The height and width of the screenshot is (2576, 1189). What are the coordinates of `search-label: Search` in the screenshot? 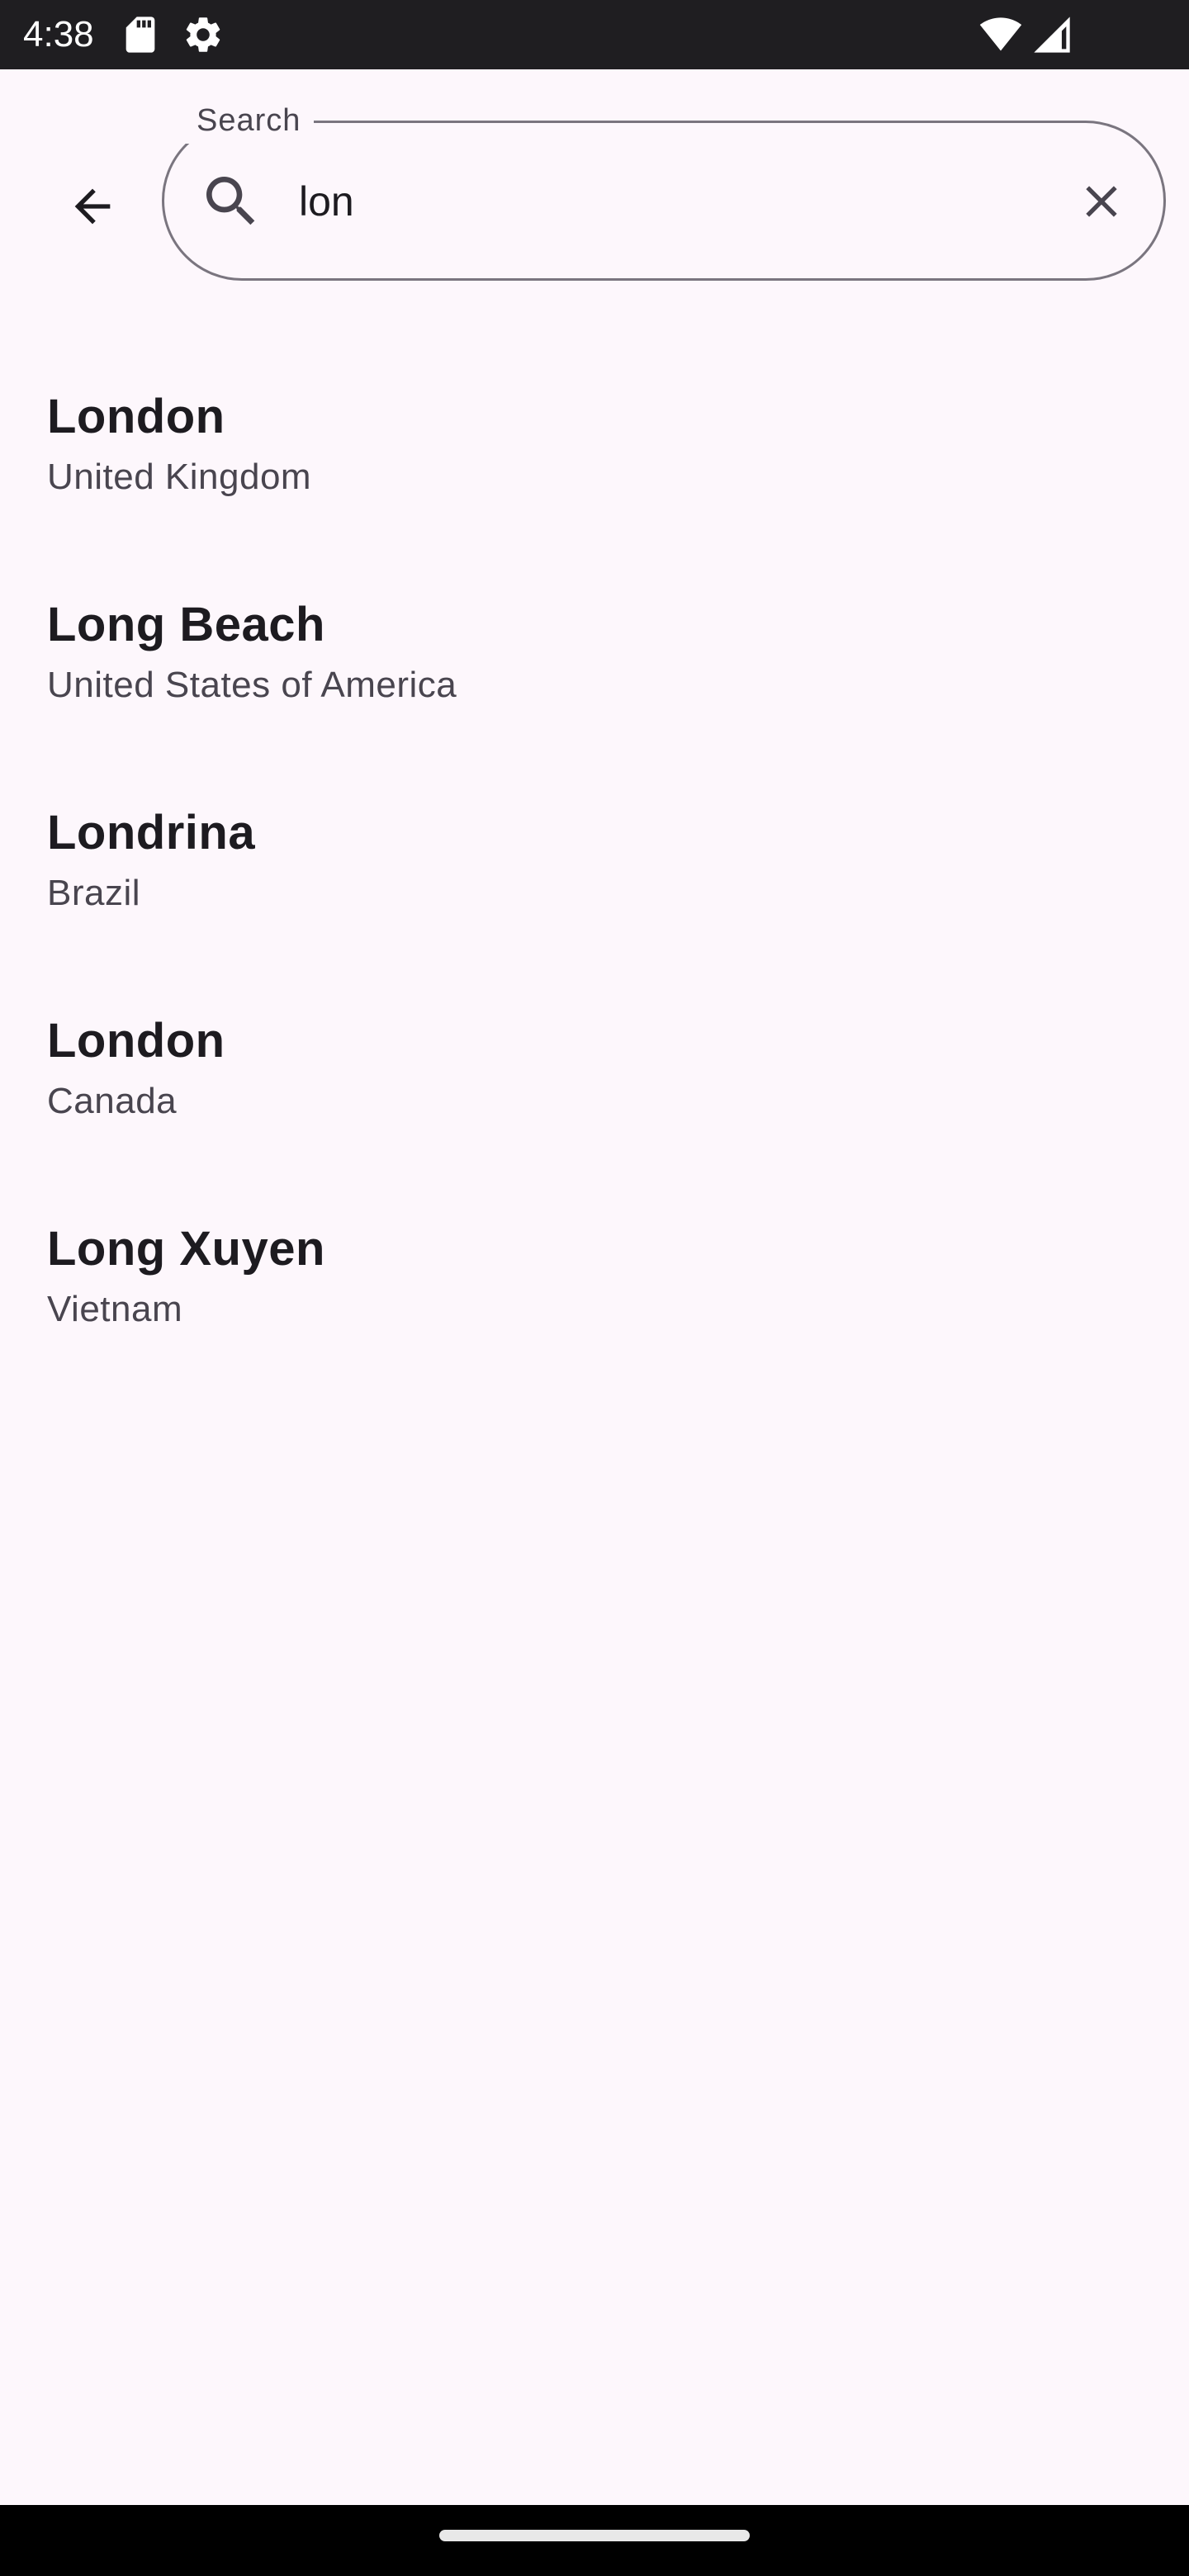 It's located at (249, 120).